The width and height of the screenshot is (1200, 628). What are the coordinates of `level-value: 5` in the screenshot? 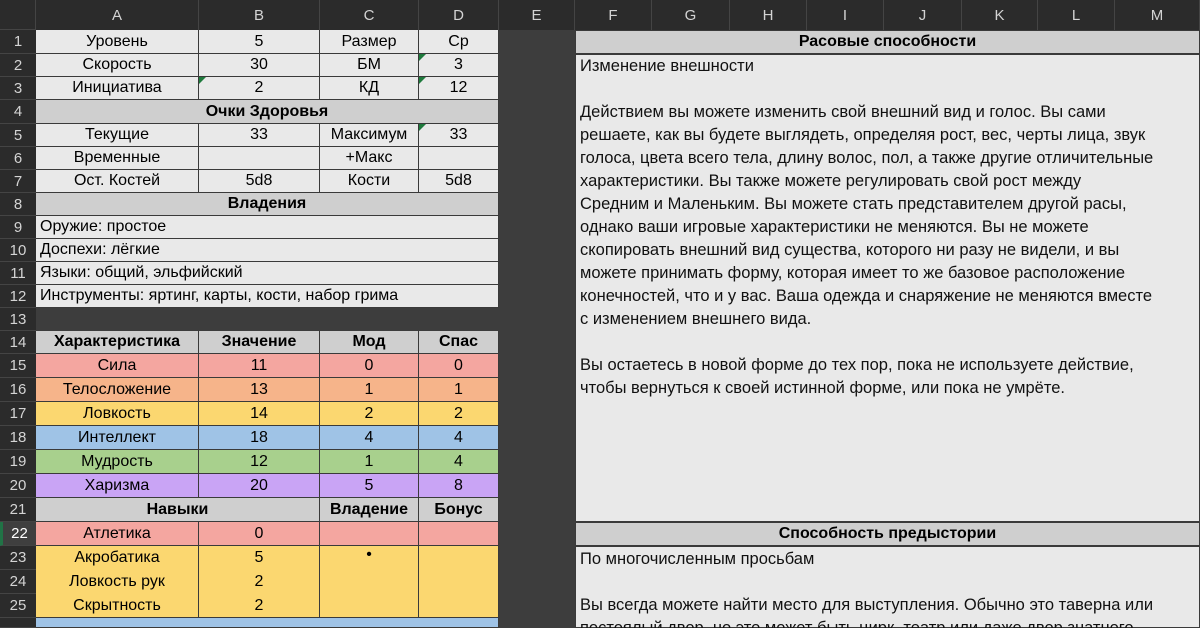 It's located at (259, 42).